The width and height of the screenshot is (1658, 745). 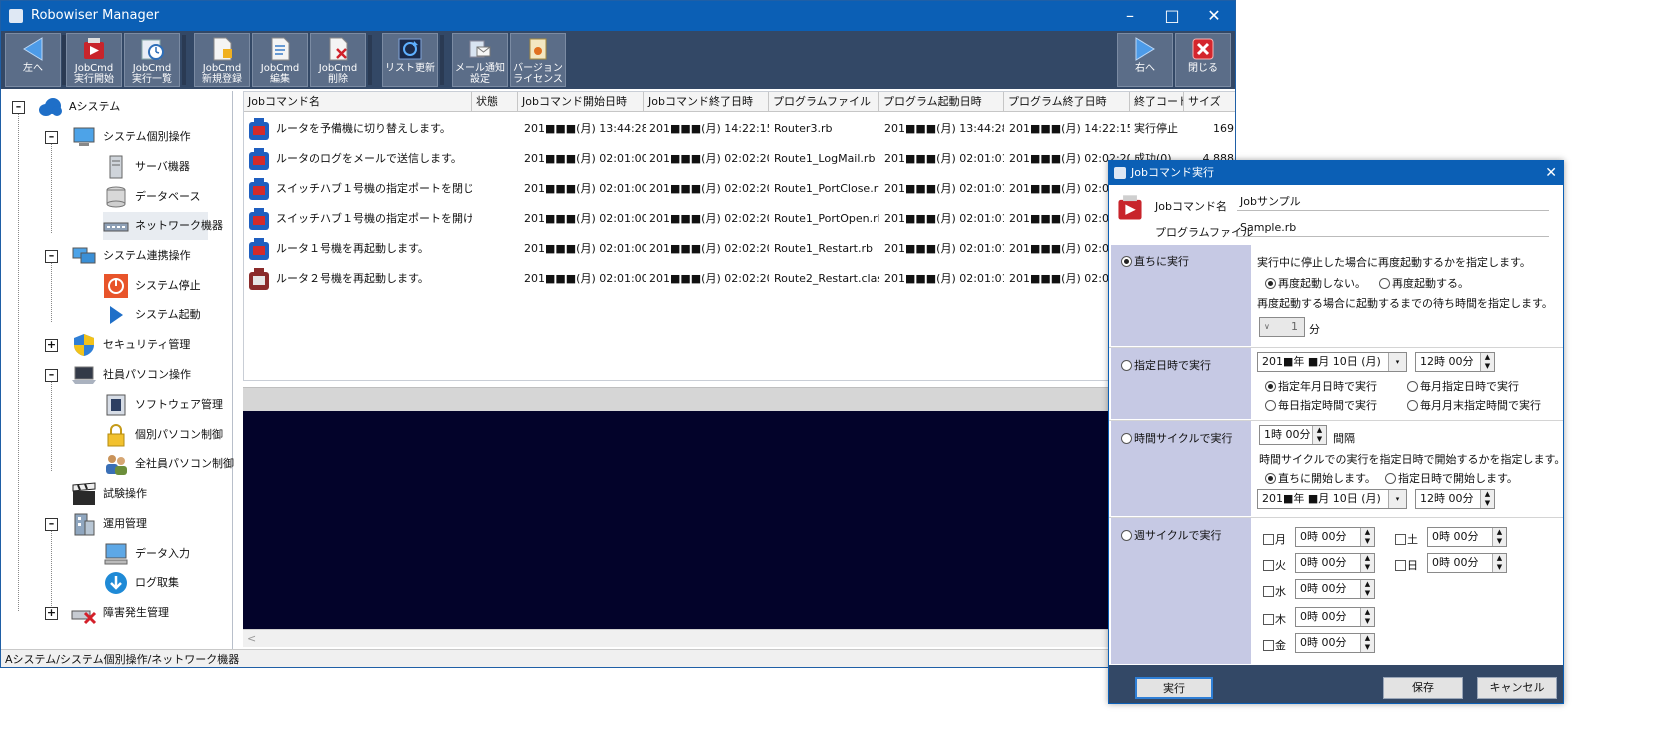 What do you see at coordinates (1406, 539) in the screenshot?
I see `checkbox-sat: 土` at bounding box center [1406, 539].